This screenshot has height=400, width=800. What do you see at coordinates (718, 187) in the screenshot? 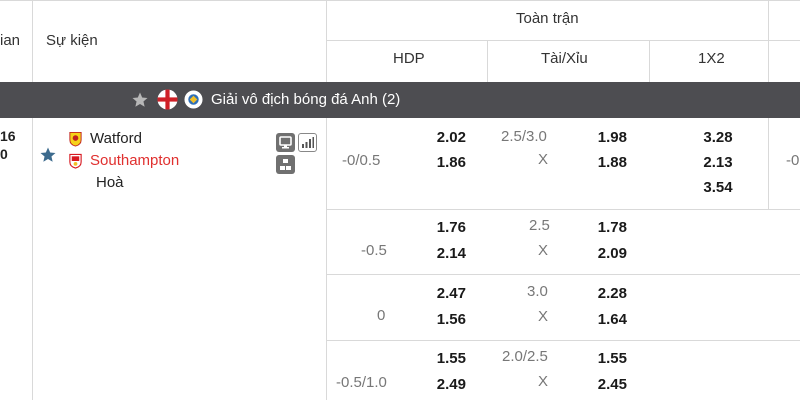
I see `1x2-draw-odds: 3.54` at bounding box center [718, 187].